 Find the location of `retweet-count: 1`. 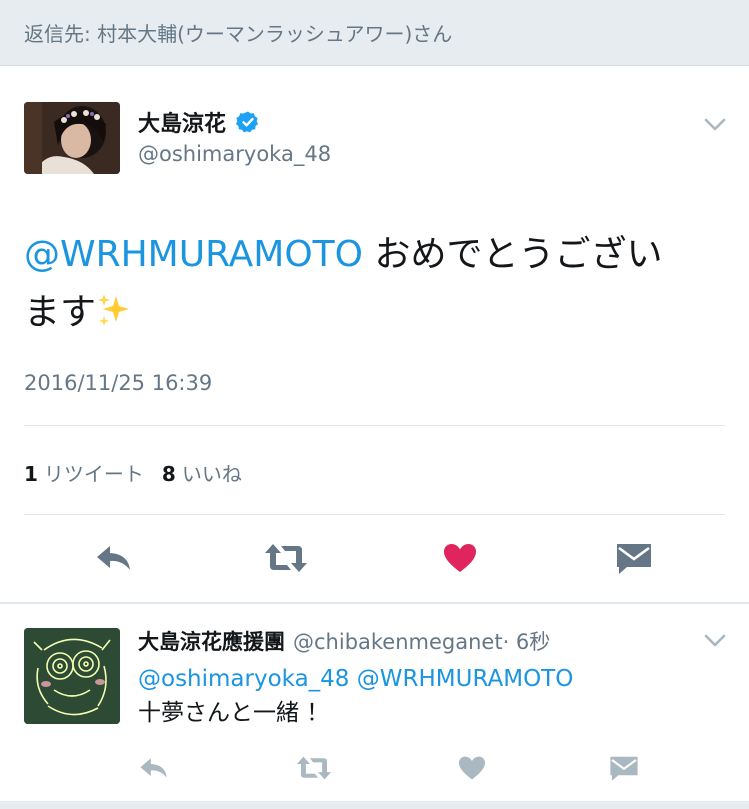

retweet-count: 1 is located at coordinates (31, 474).